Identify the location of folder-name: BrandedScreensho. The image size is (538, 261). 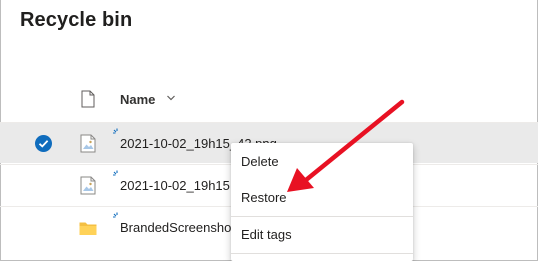
(175, 227).